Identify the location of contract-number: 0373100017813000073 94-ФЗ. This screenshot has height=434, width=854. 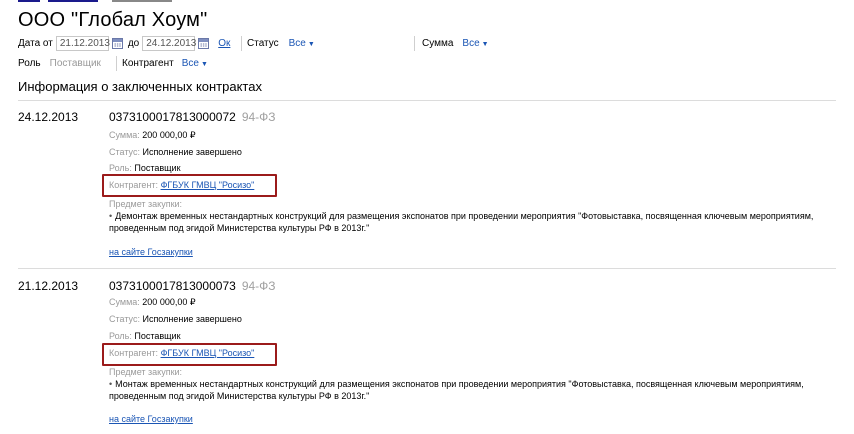
(192, 286).